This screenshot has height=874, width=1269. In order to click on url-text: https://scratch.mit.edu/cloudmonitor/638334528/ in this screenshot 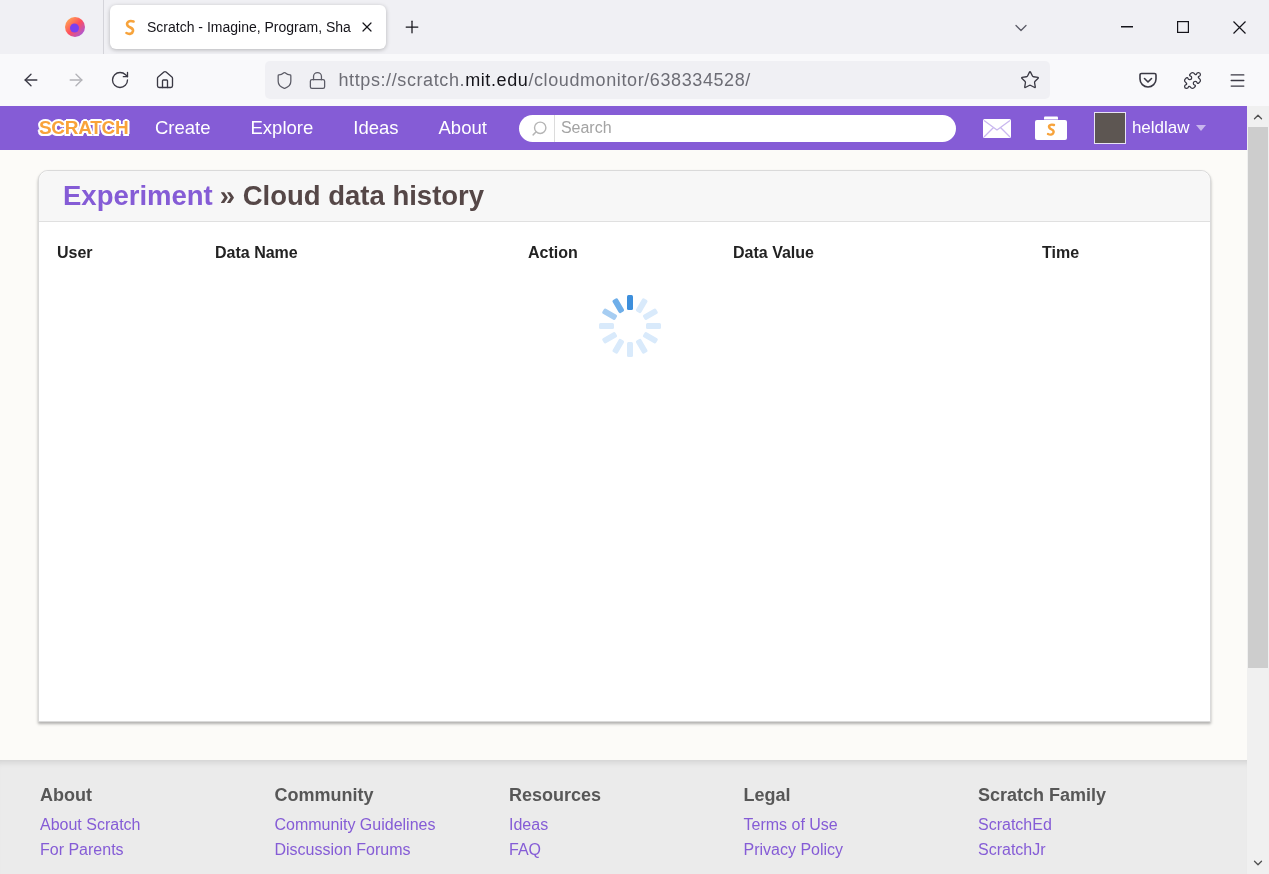, I will do `click(544, 80)`.